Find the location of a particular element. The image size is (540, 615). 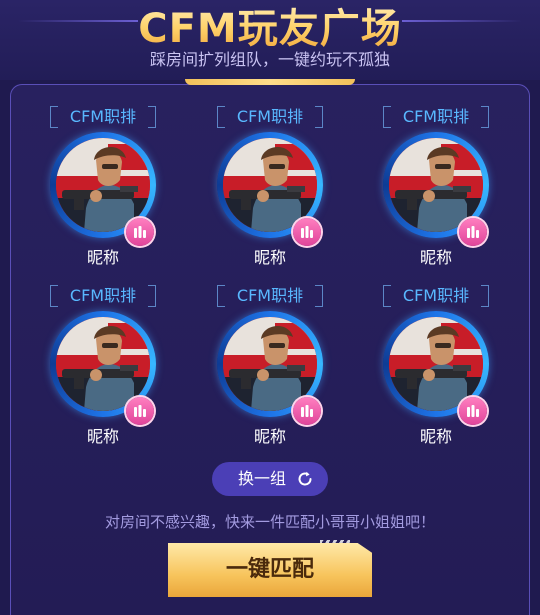

page-subtitle: 踩房间扩列组队，一键约玩不孤独 is located at coordinates (269, 59).